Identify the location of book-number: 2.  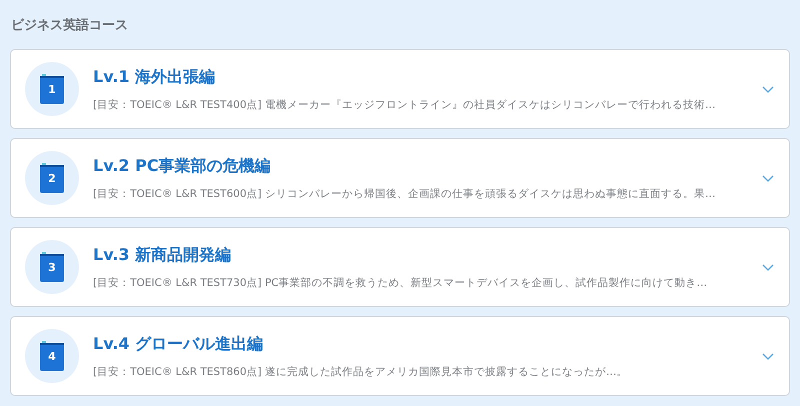
(52, 179).